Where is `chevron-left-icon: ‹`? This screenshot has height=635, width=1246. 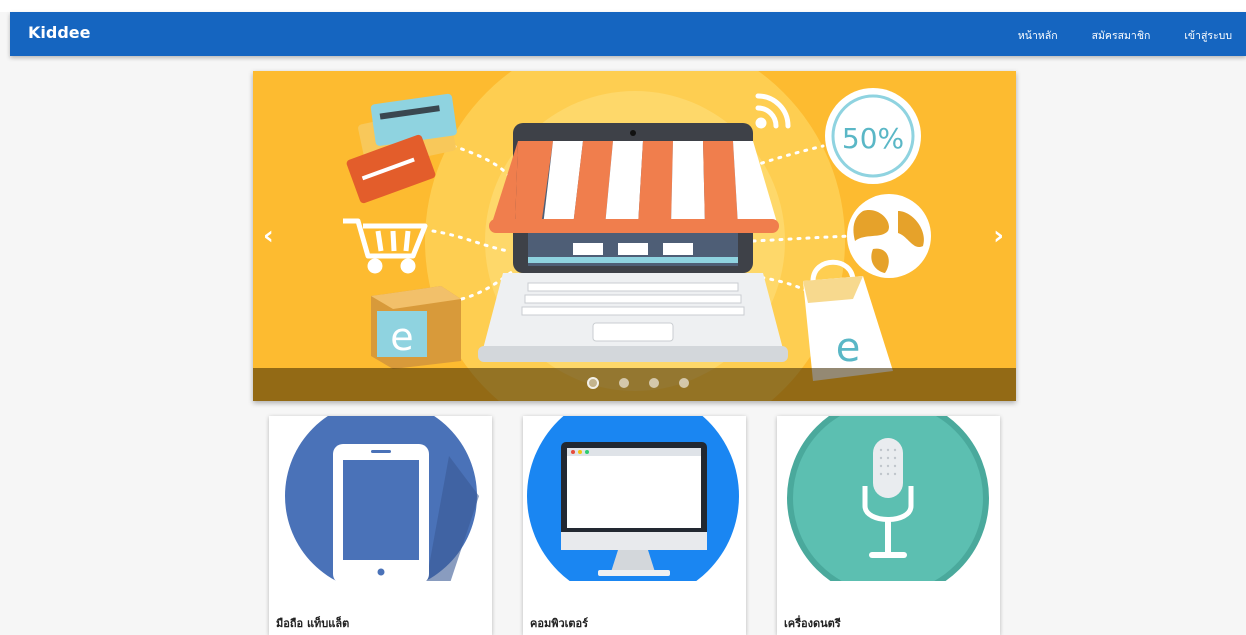 chevron-left-icon: ‹ is located at coordinates (268, 236).